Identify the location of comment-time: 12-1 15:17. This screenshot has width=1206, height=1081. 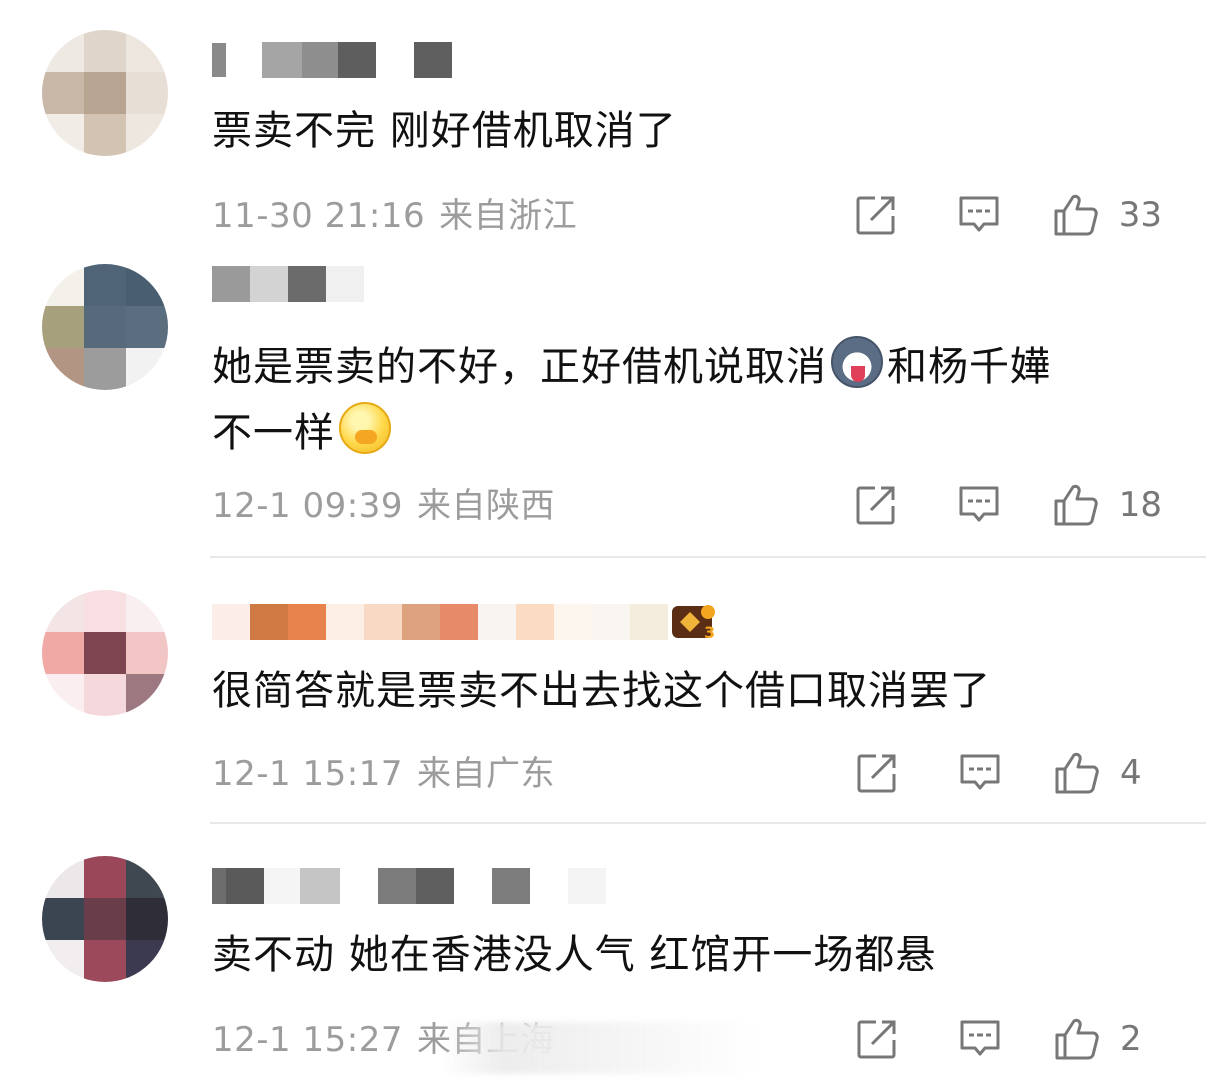
(307, 774).